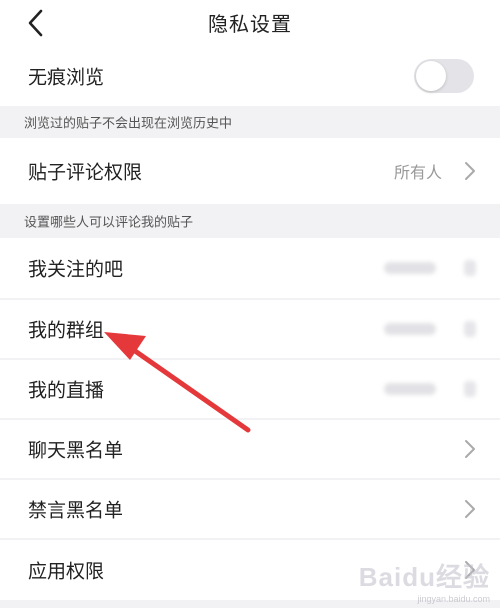  Describe the element at coordinates (109, 223) in the screenshot. I see `comment-hint-text: 设置哪些人可以评论我的贴子` at that location.